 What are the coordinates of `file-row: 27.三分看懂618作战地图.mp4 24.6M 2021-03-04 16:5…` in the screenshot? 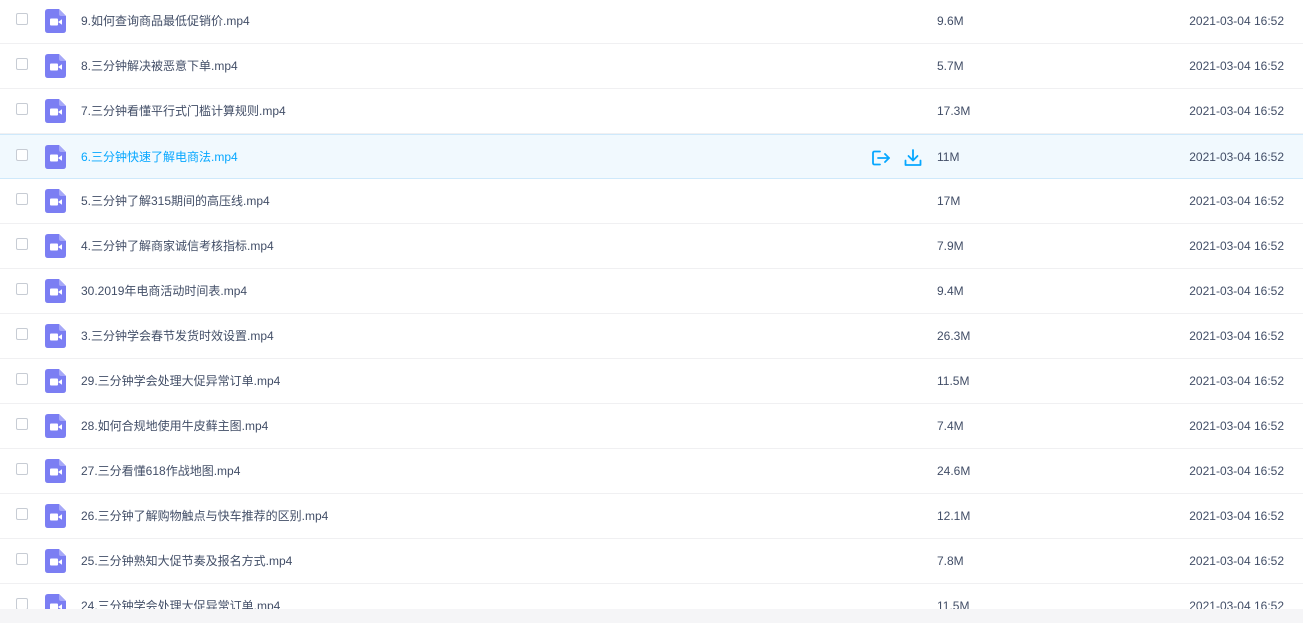 It's located at (651, 471).